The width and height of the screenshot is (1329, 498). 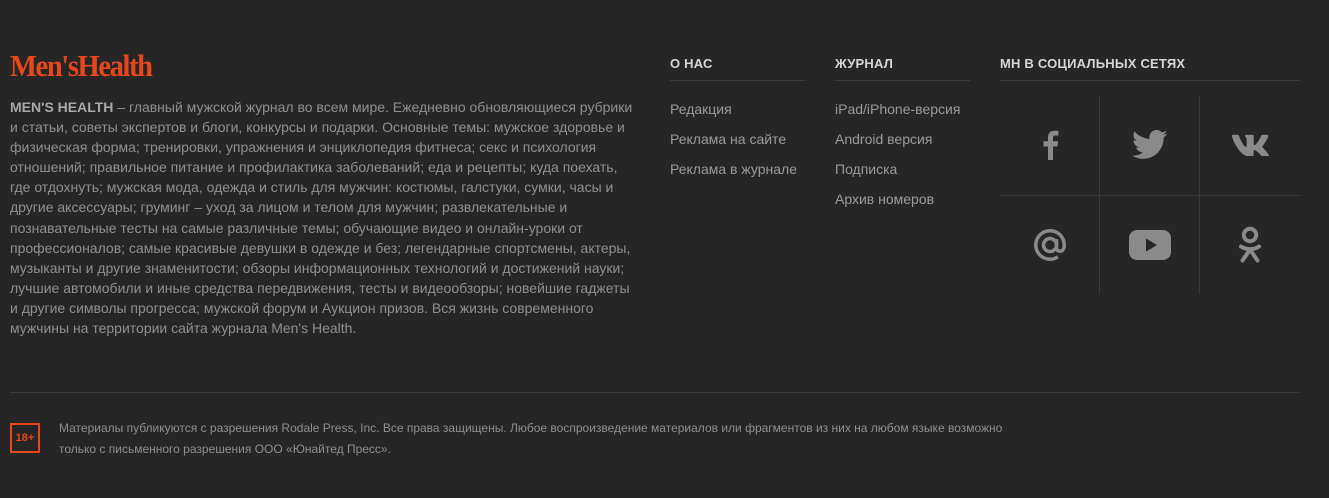 What do you see at coordinates (62, 107) in the screenshot?
I see `about-lead: MEN'S HEALTH` at bounding box center [62, 107].